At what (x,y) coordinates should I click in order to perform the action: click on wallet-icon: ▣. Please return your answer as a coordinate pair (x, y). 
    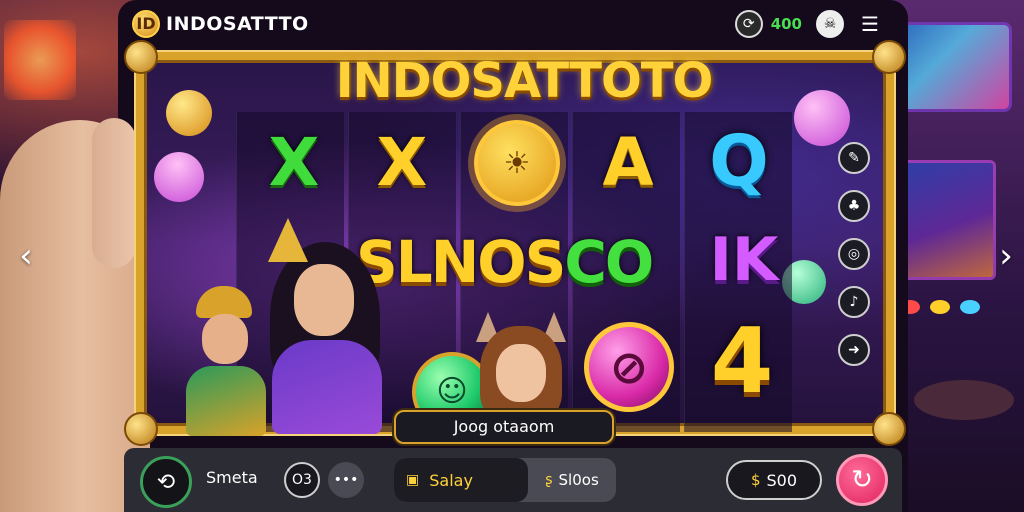
    Looking at the image, I should click on (413, 480).